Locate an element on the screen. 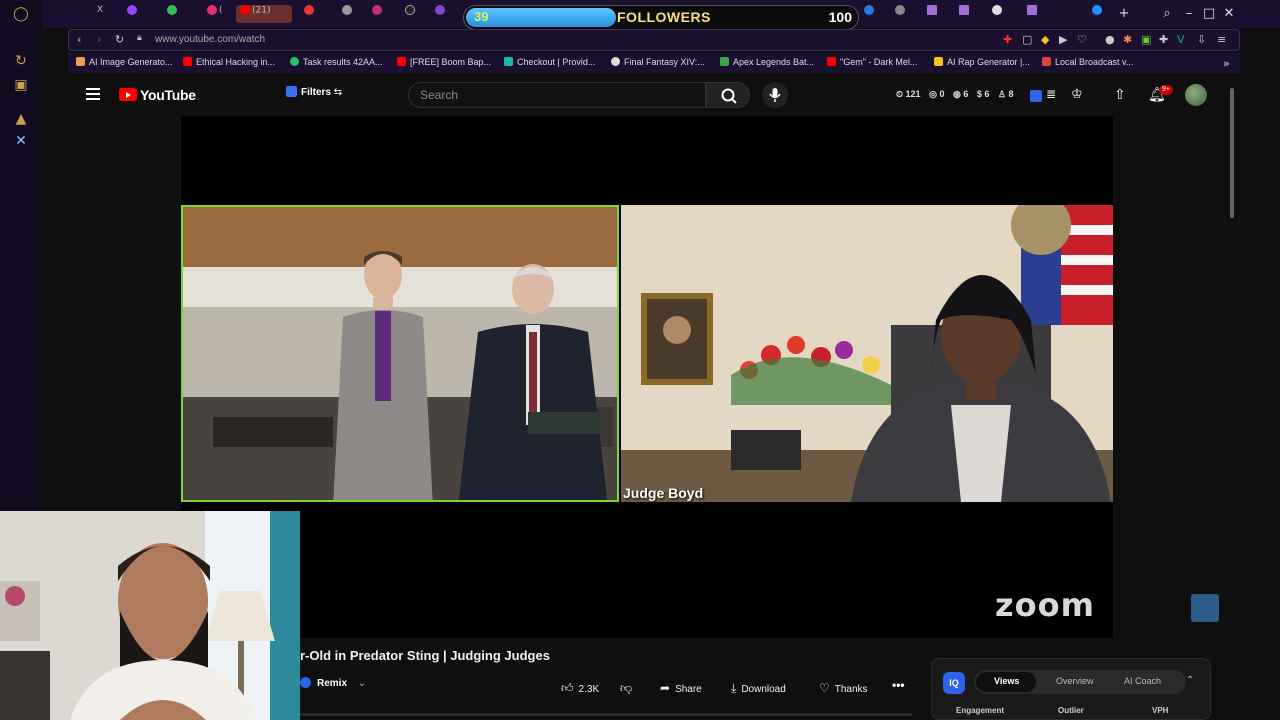 The image size is (1280, 720). dark-tab-icon is located at coordinates (410, 10).